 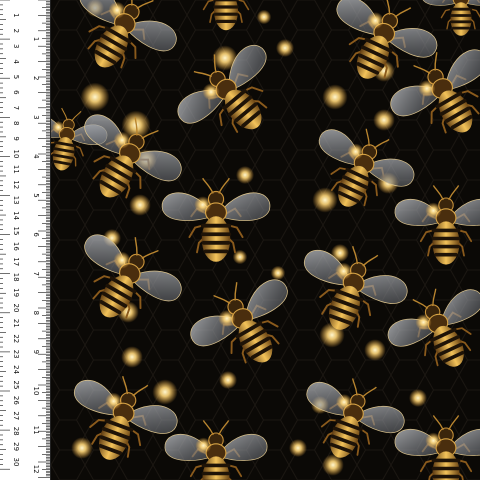 What do you see at coordinates (16, 15) in the screenshot?
I see `ruler-cm-label: 1` at bounding box center [16, 15].